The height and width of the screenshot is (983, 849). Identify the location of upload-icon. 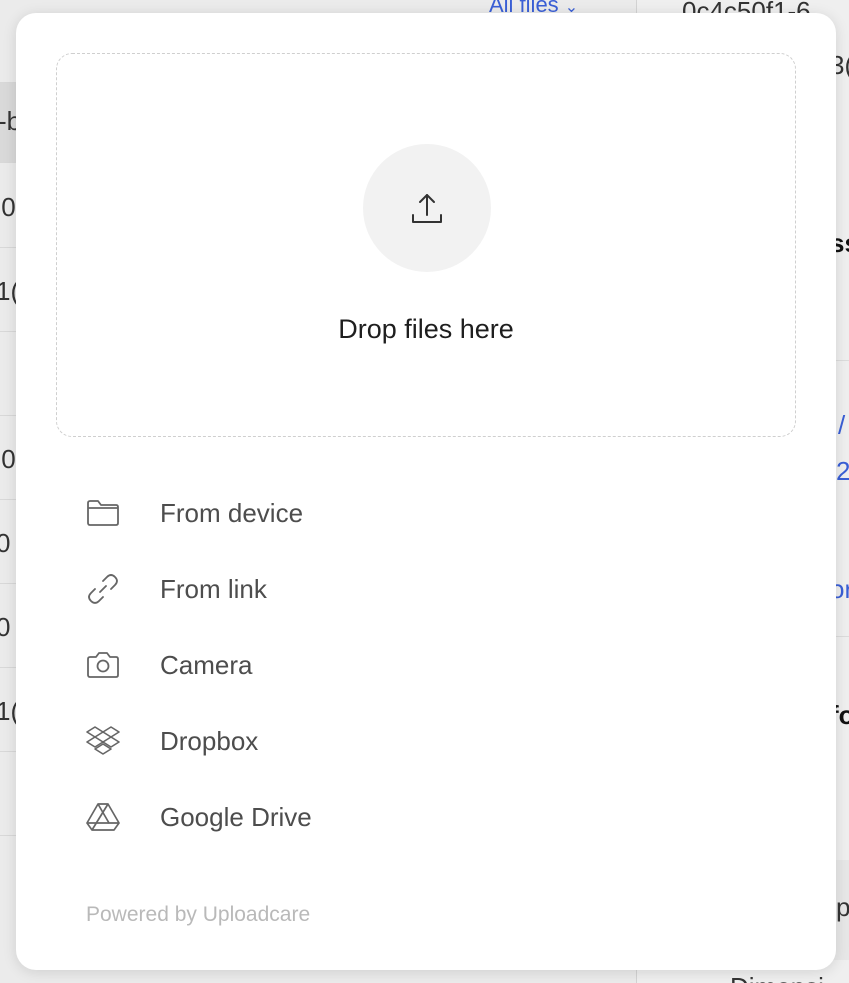
(427, 208).